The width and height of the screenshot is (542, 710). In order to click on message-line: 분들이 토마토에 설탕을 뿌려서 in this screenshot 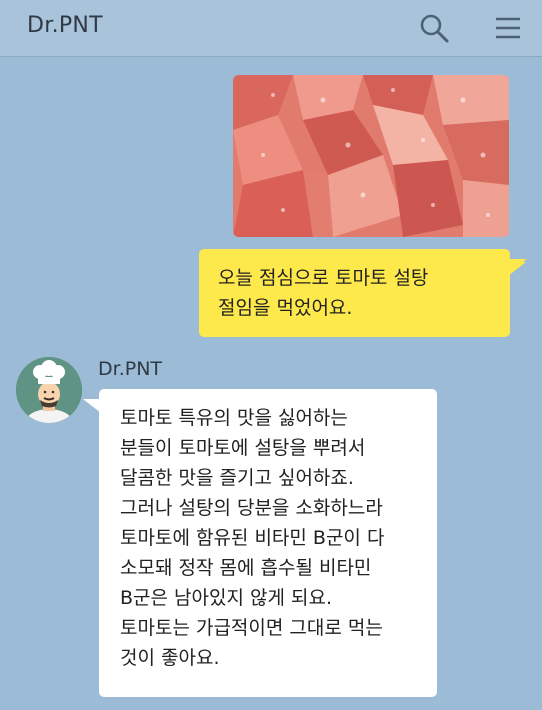, I will do `click(243, 448)`.